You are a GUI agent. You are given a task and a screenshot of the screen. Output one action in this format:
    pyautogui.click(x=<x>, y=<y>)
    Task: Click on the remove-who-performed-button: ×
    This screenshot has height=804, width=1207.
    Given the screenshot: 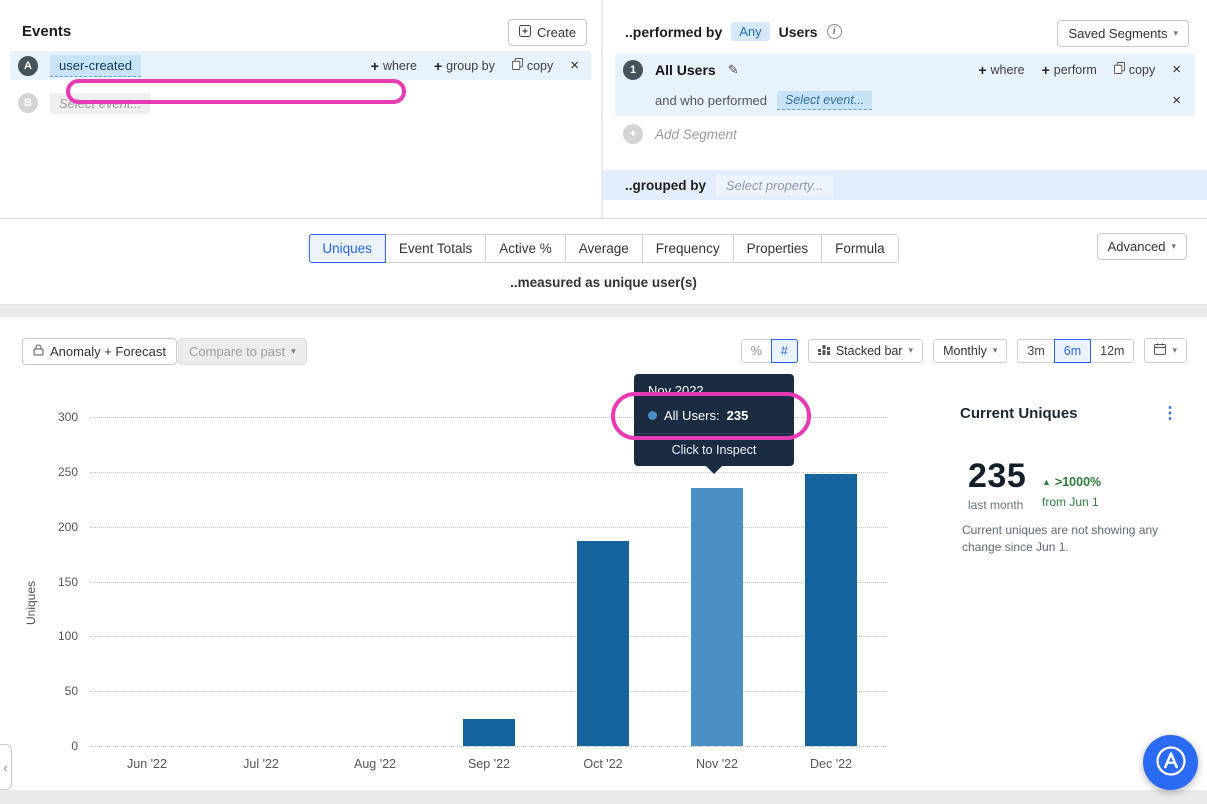 What is the action you would take?
    pyautogui.click(x=1176, y=100)
    